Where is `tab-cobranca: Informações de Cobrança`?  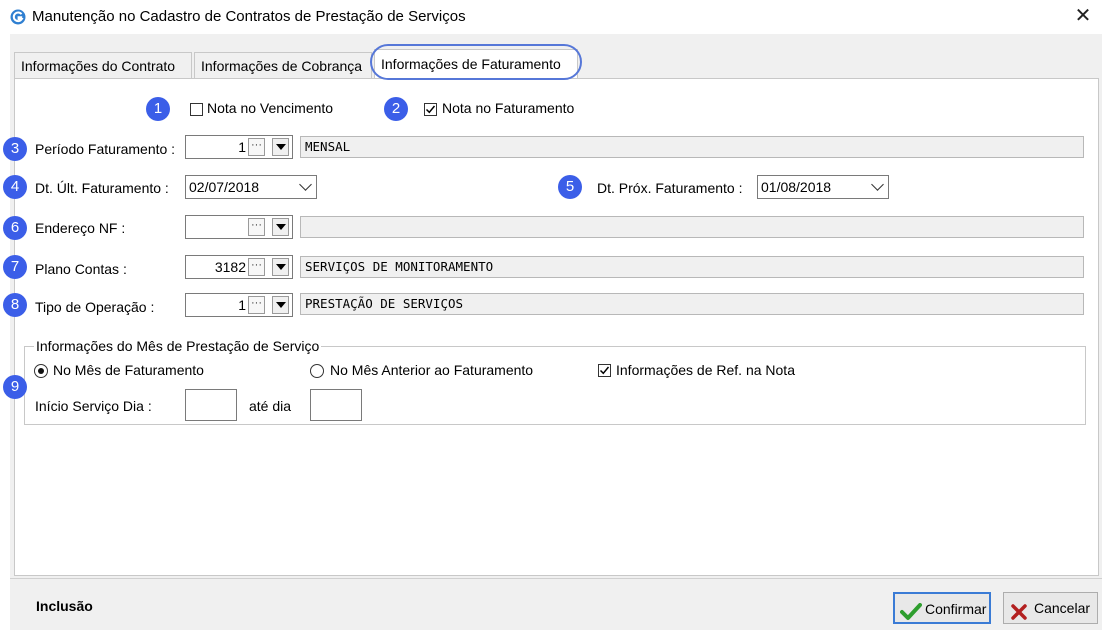
tab-cobranca: Informações de Cobrança is located at coordinates (283, 65).